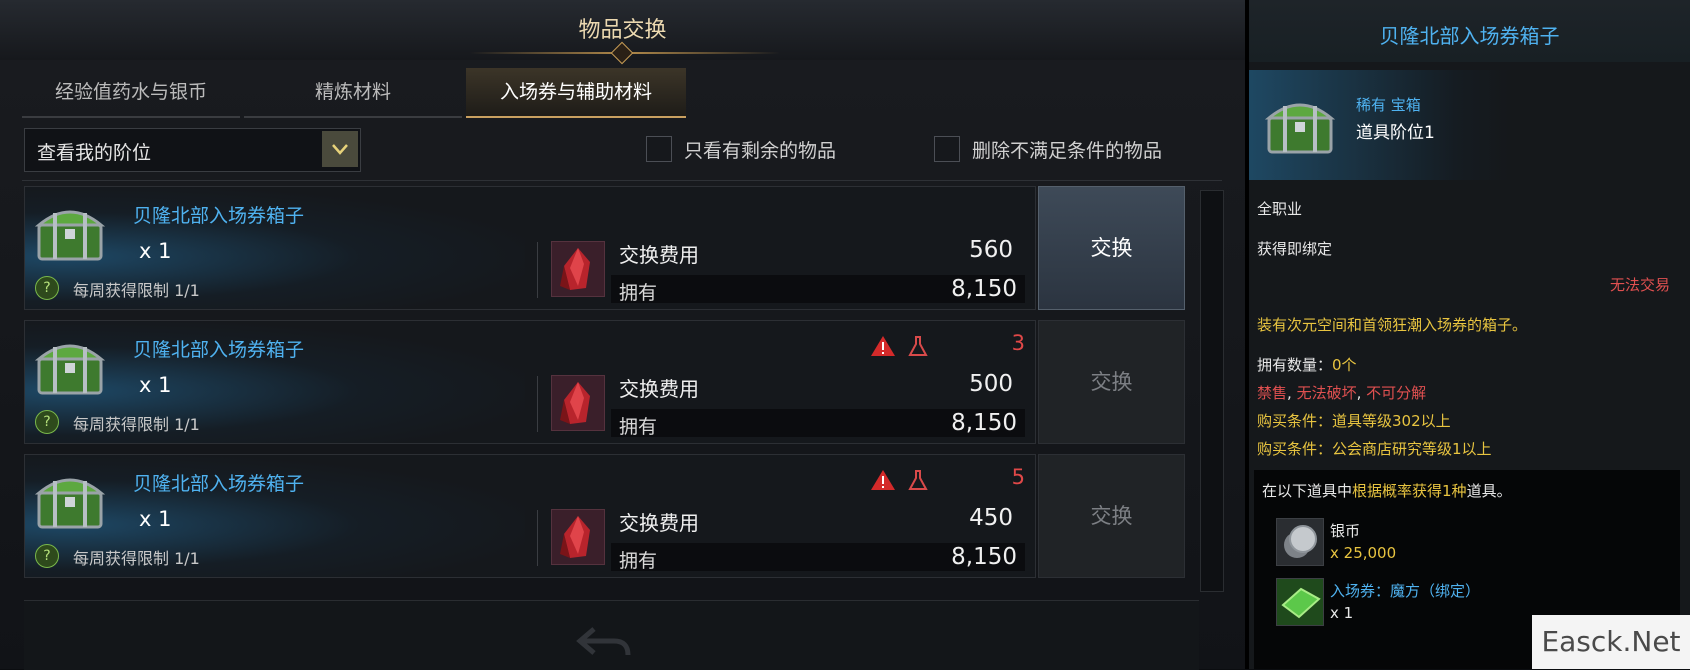 The width and height of the screenshot is (1690, 670). I want to click on owned-count: 拥有数量：0个, so click(1307, 365).